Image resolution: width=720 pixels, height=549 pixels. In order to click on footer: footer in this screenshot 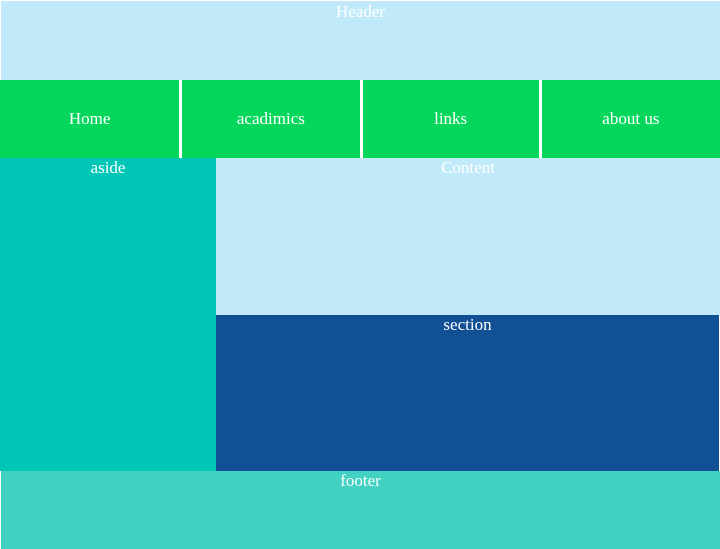, I will do `click(360, 510)`.